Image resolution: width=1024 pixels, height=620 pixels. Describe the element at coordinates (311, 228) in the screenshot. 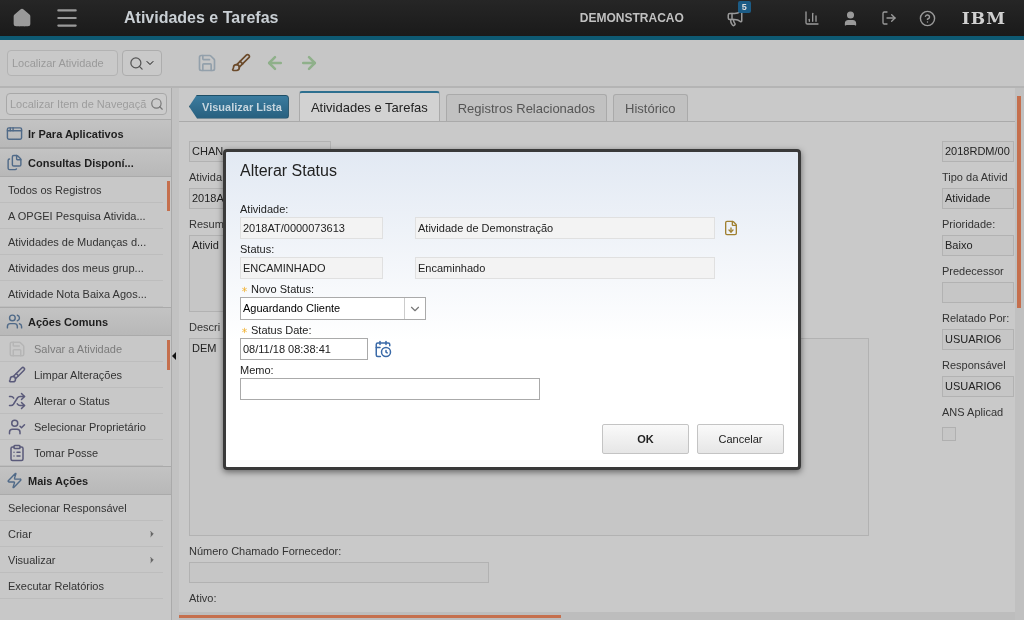

I see `readonly-field: 2018AT/0000073613` at that location.